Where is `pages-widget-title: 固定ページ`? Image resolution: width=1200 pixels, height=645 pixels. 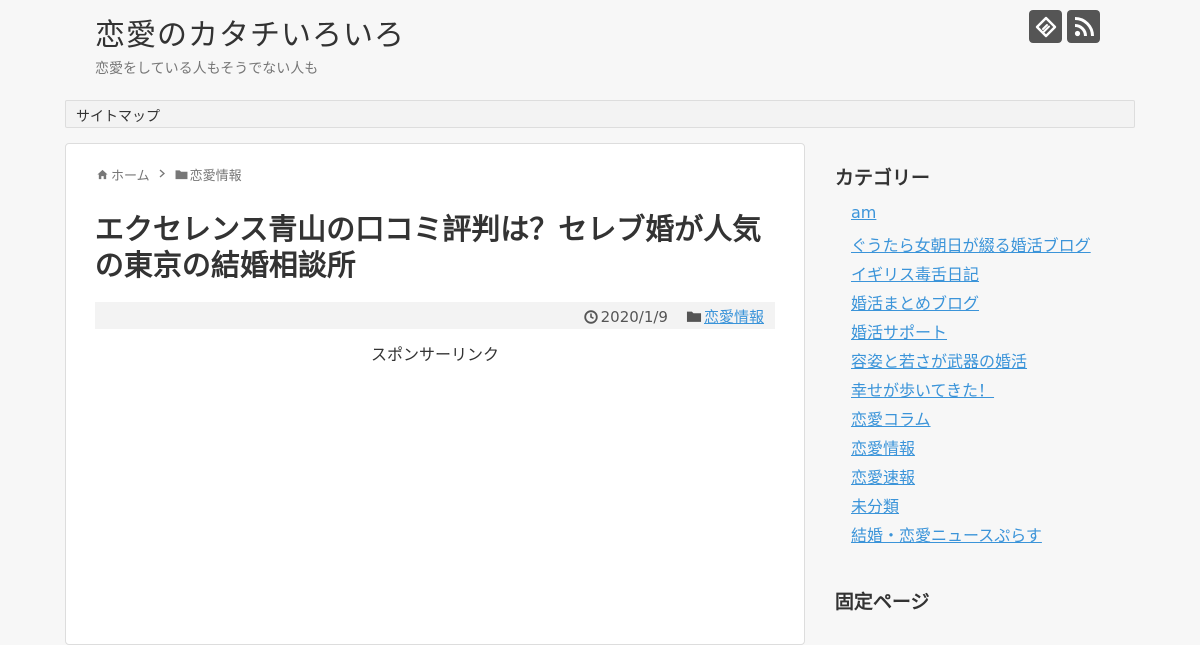
pages-widget-title: 固定ページ is located at coordinates (882, 602).